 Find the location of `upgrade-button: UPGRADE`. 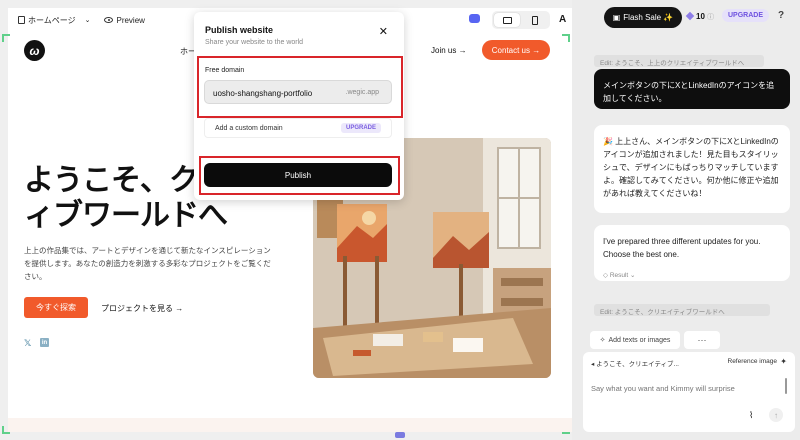

upgrade-button: UPGRADE is located at coordinates (746, 15).